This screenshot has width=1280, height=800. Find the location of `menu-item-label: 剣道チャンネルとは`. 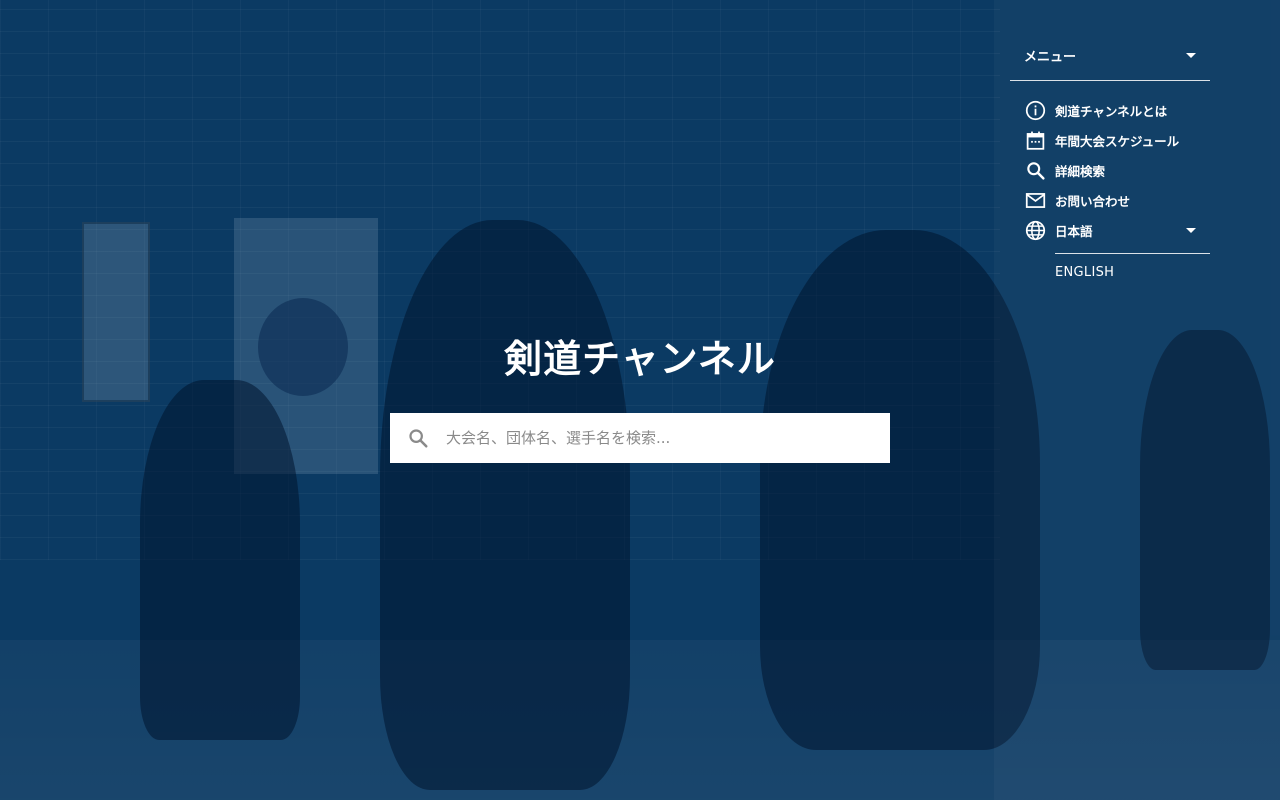

menu-item-label: 剣道チャンネルとは is located at coordinates (1111, 111).